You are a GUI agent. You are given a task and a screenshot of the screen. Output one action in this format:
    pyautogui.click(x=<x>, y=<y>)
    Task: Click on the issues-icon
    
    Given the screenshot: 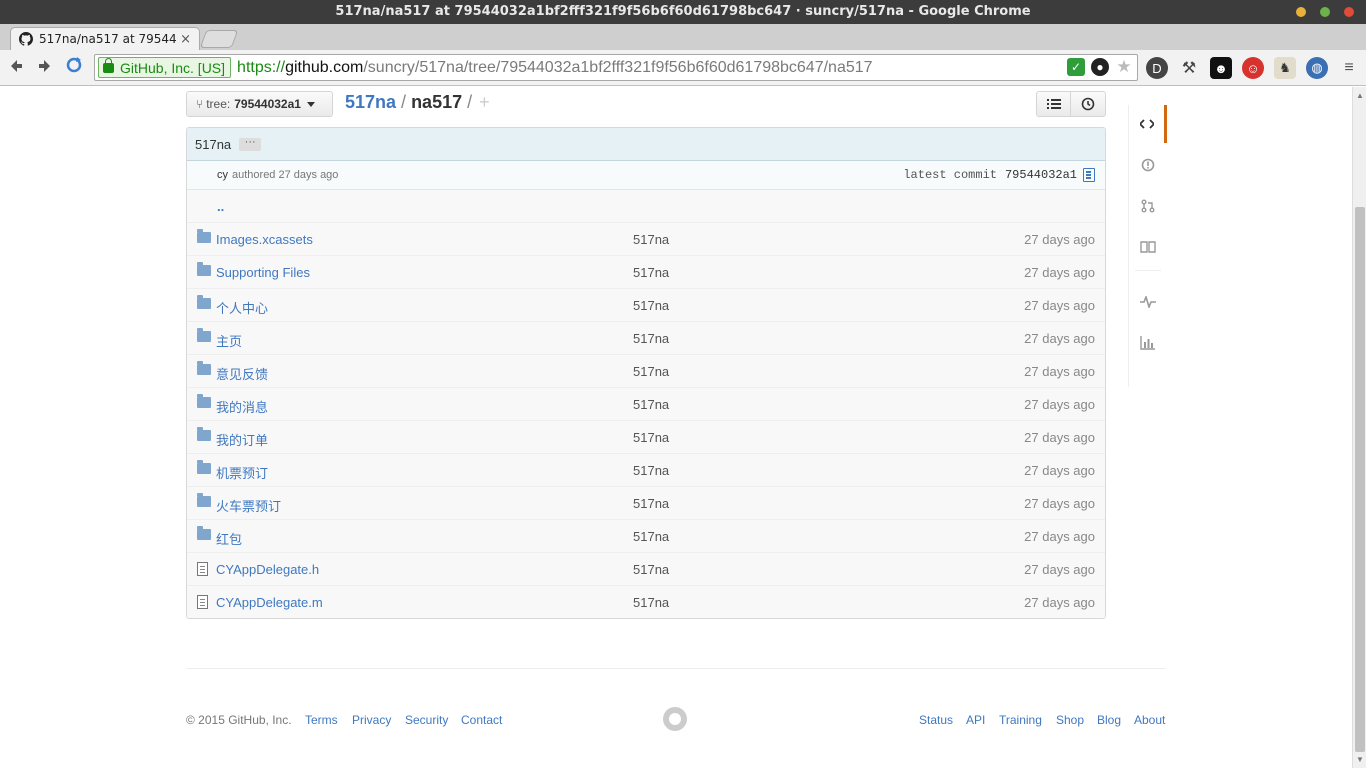 What is the action you would take?
    pyautogui.click(x=1148, y=165)
    